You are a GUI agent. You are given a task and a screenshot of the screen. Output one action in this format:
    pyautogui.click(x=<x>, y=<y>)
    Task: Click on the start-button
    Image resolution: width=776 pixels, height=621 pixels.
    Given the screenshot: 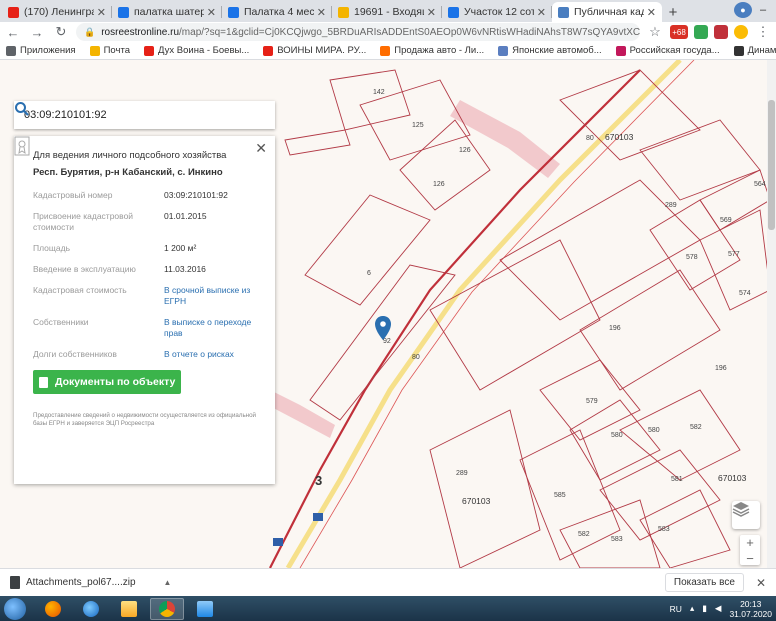 What is the action you would take?
    pyautogui.click(x=15, y=608)
    